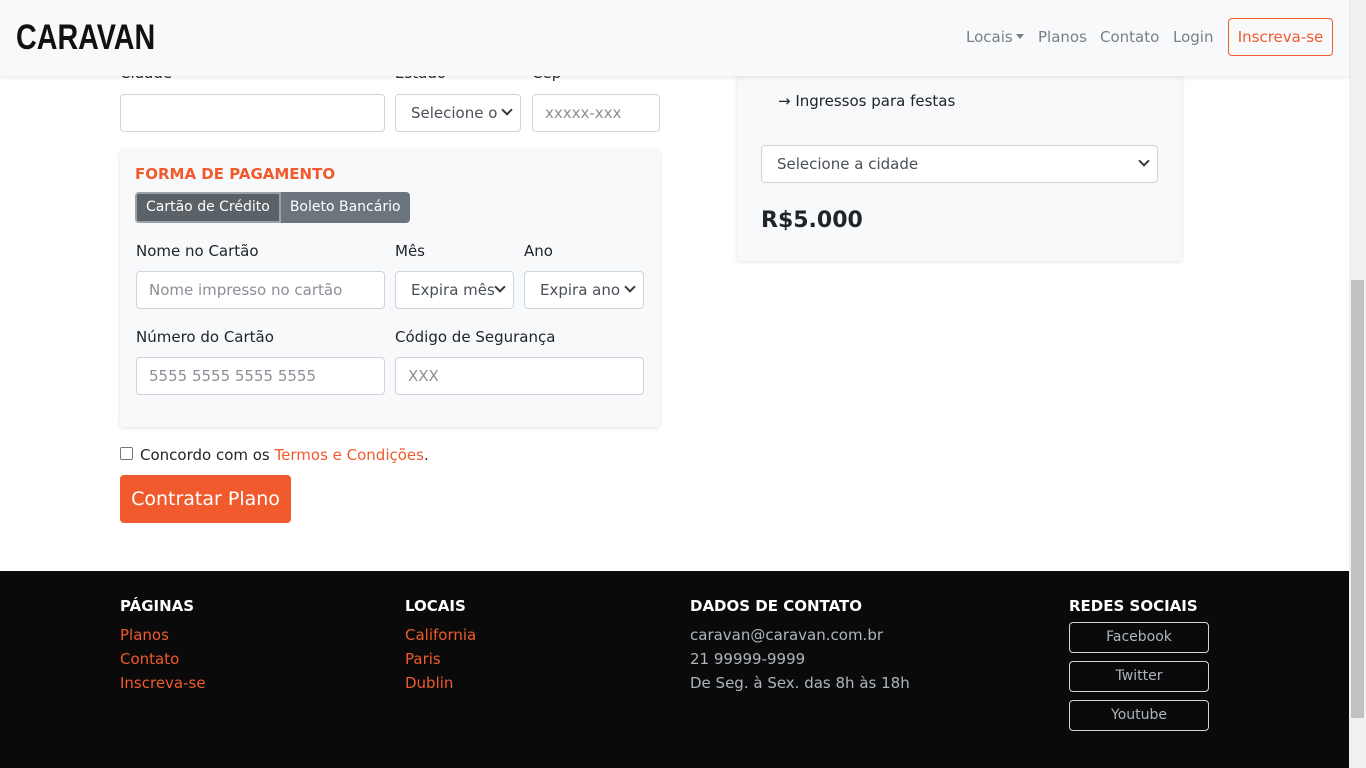  Describe the element at coordinates (205, 499) in the screenshot. I see `contract-plan-button: Contratar Plano` at that location.